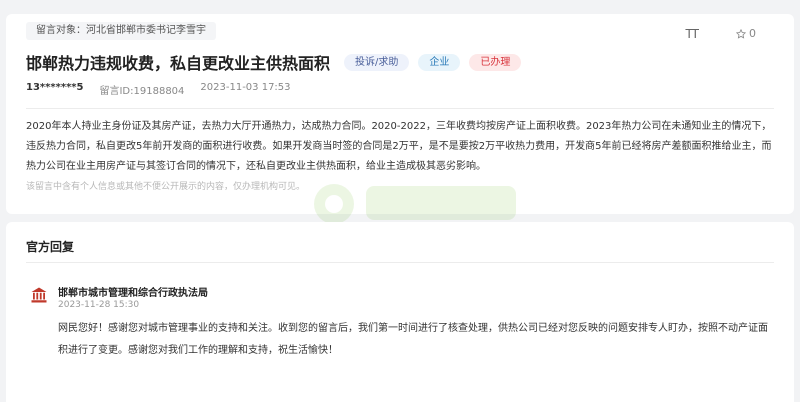 The height and width of the screenshot is (402, 800). I want to click on reply-date: 2023-11-28 15:30, so click(99, 305).